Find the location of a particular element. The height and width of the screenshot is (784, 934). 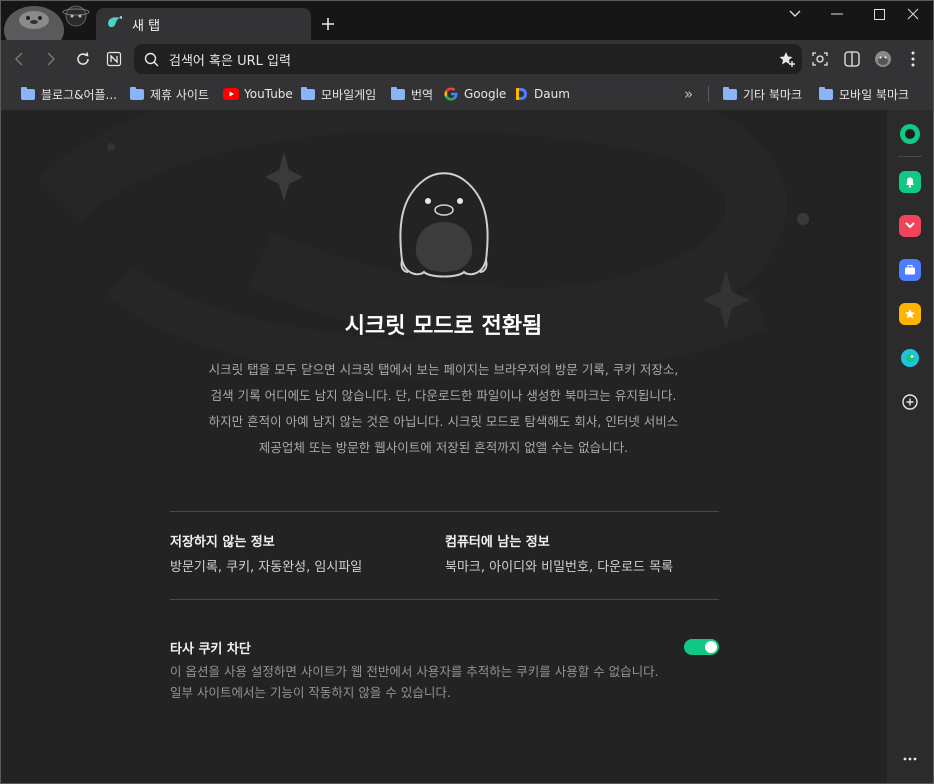

naver-home-button is located at coordinates (114, 59).